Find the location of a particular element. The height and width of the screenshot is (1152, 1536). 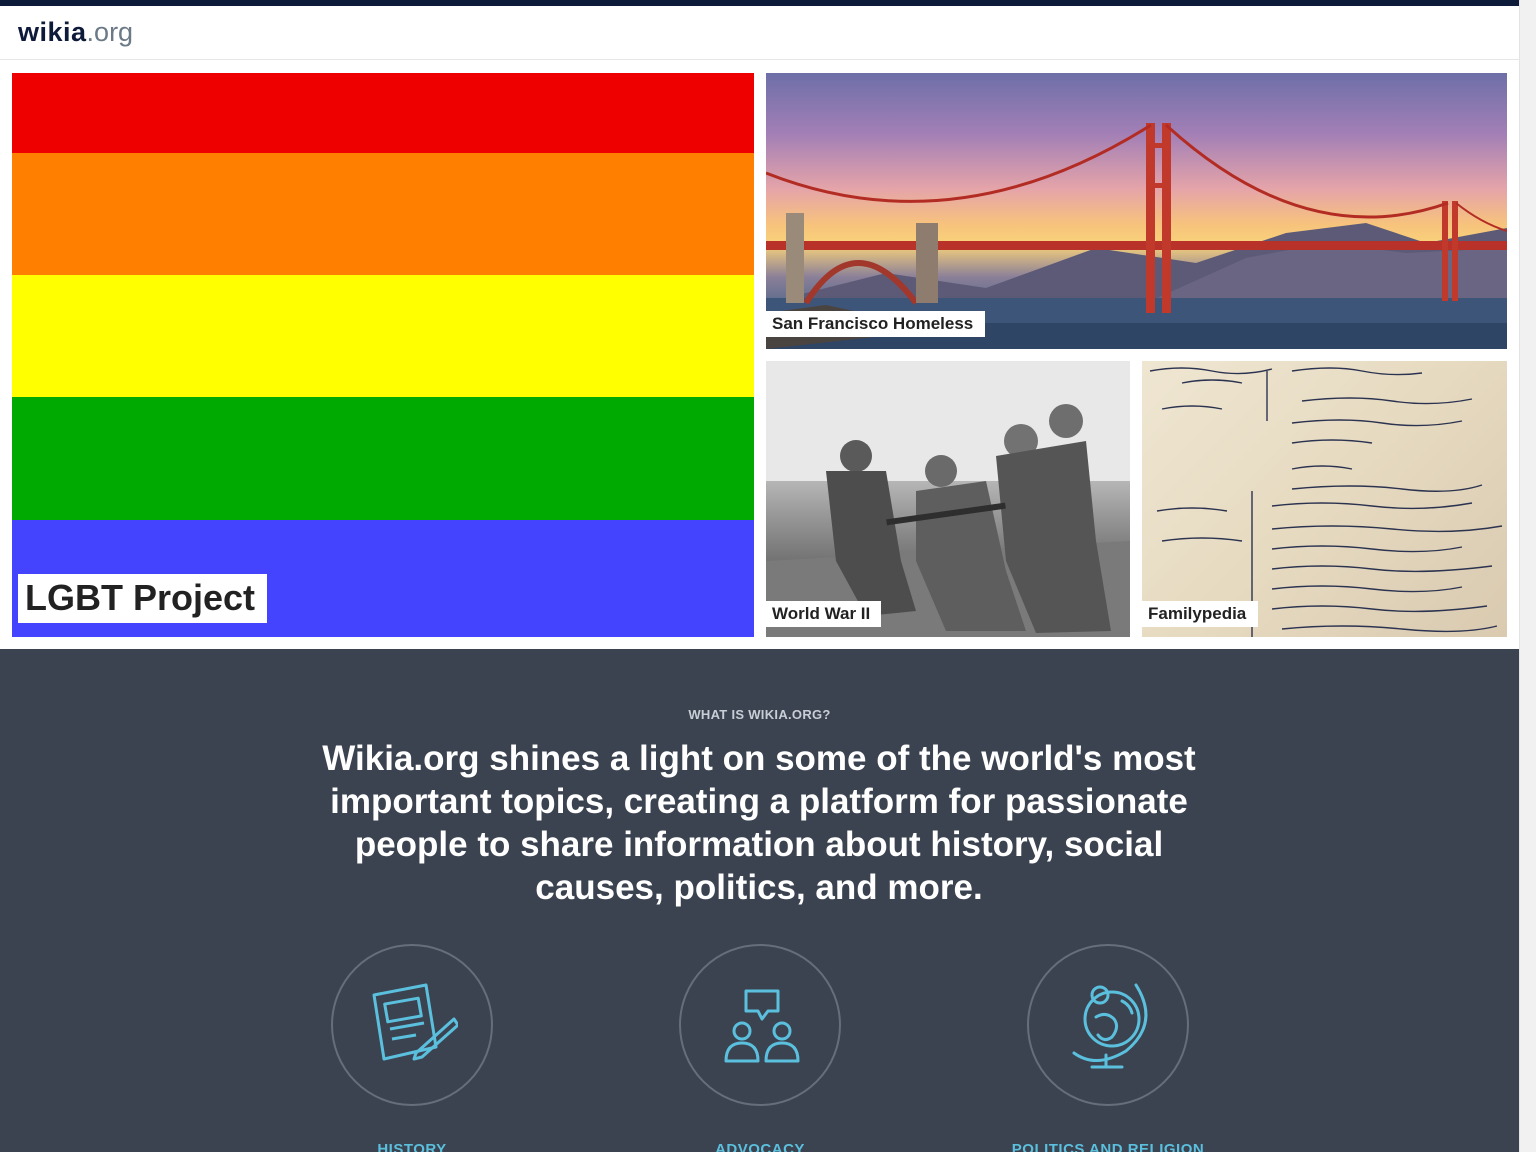

tile-label-ww2: World War II is located at coordinates (824, 614).